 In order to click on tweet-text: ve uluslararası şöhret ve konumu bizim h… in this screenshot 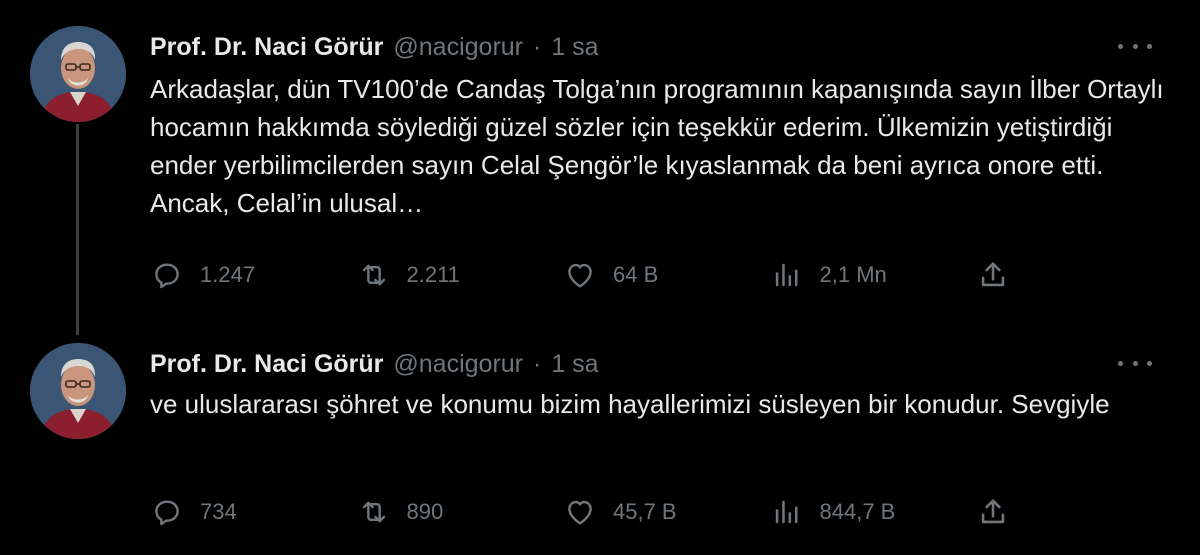, I will do `click(630, 404)`.